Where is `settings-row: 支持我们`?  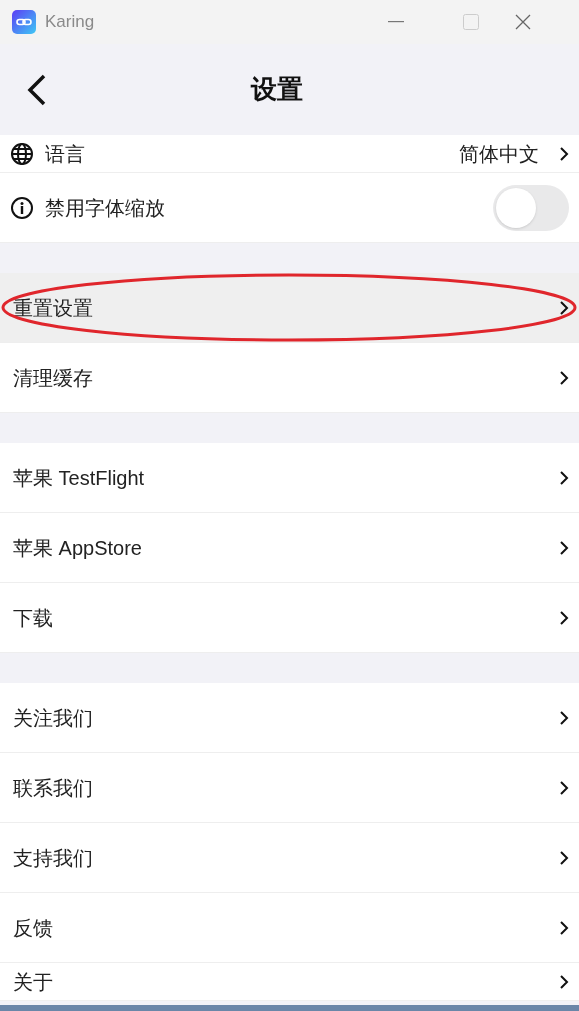
settings-row: 支持我们 is located at coordinates (289, 858).